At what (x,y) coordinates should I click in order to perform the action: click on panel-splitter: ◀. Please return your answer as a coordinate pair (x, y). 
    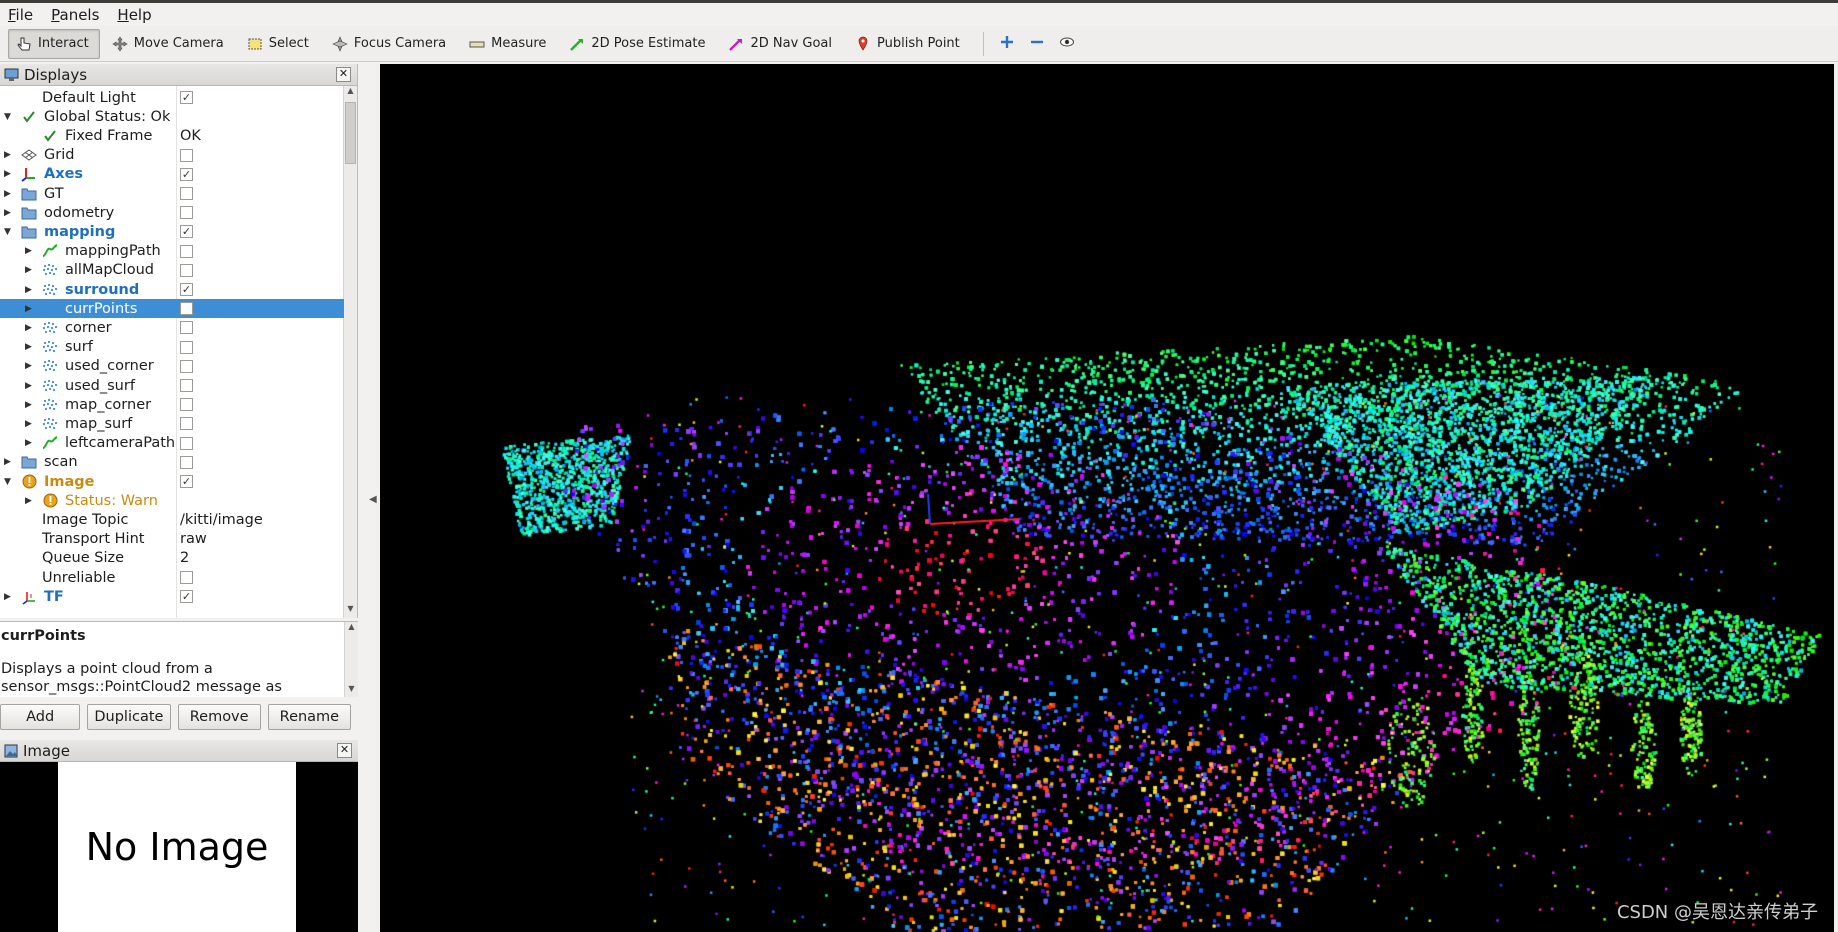
    Looking at the image, I should click on (369, 498).